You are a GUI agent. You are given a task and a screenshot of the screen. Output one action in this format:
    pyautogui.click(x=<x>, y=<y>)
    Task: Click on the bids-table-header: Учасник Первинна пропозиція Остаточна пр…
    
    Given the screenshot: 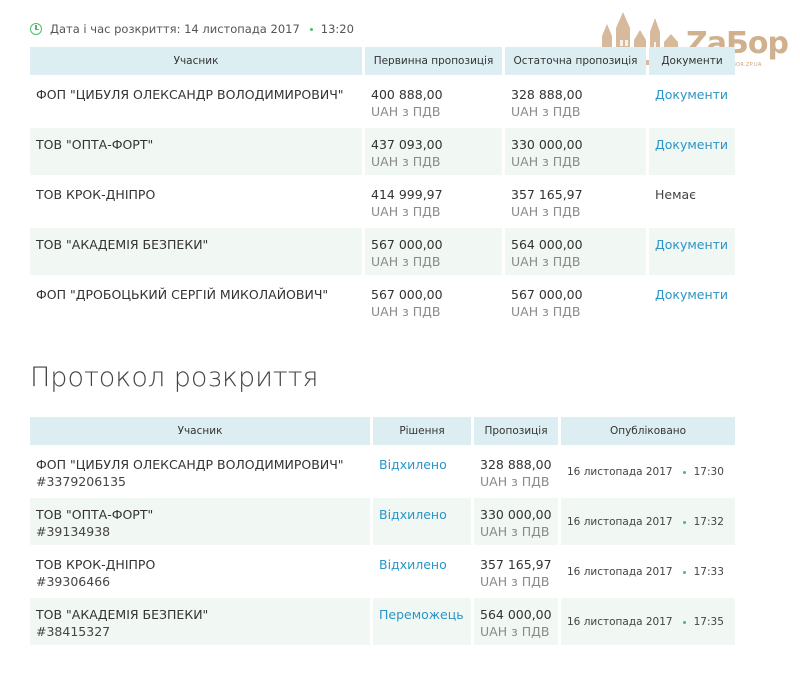 What is the action you would take?
    pyautogui.click(x=382, y=61)
    